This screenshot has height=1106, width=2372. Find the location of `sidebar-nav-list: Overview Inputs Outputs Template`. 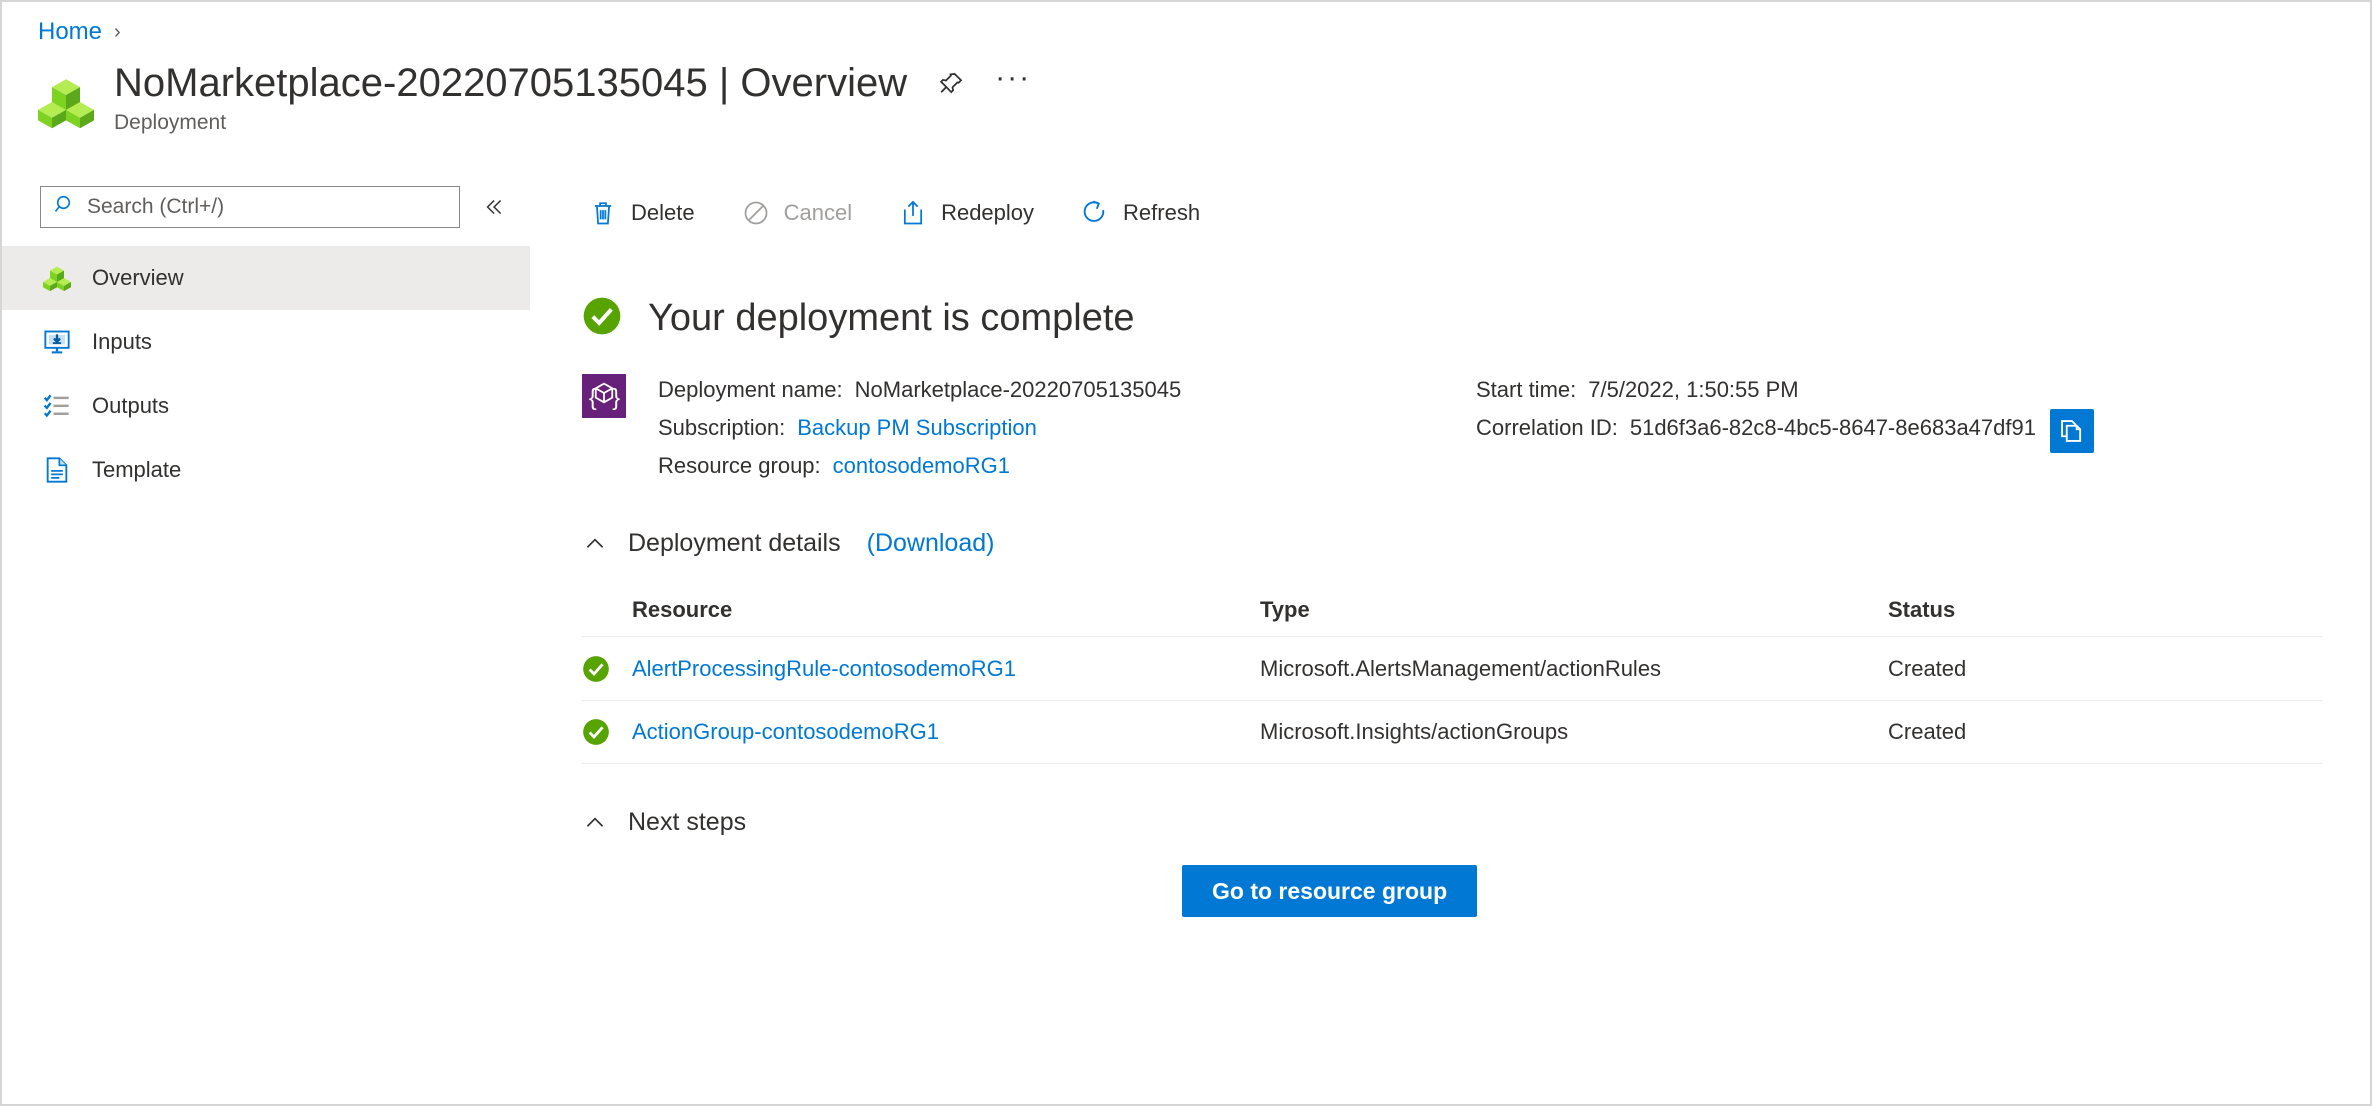

sidebar-nav-list: Overview Inputs Outputs Template is located at coordinates (266, 374).